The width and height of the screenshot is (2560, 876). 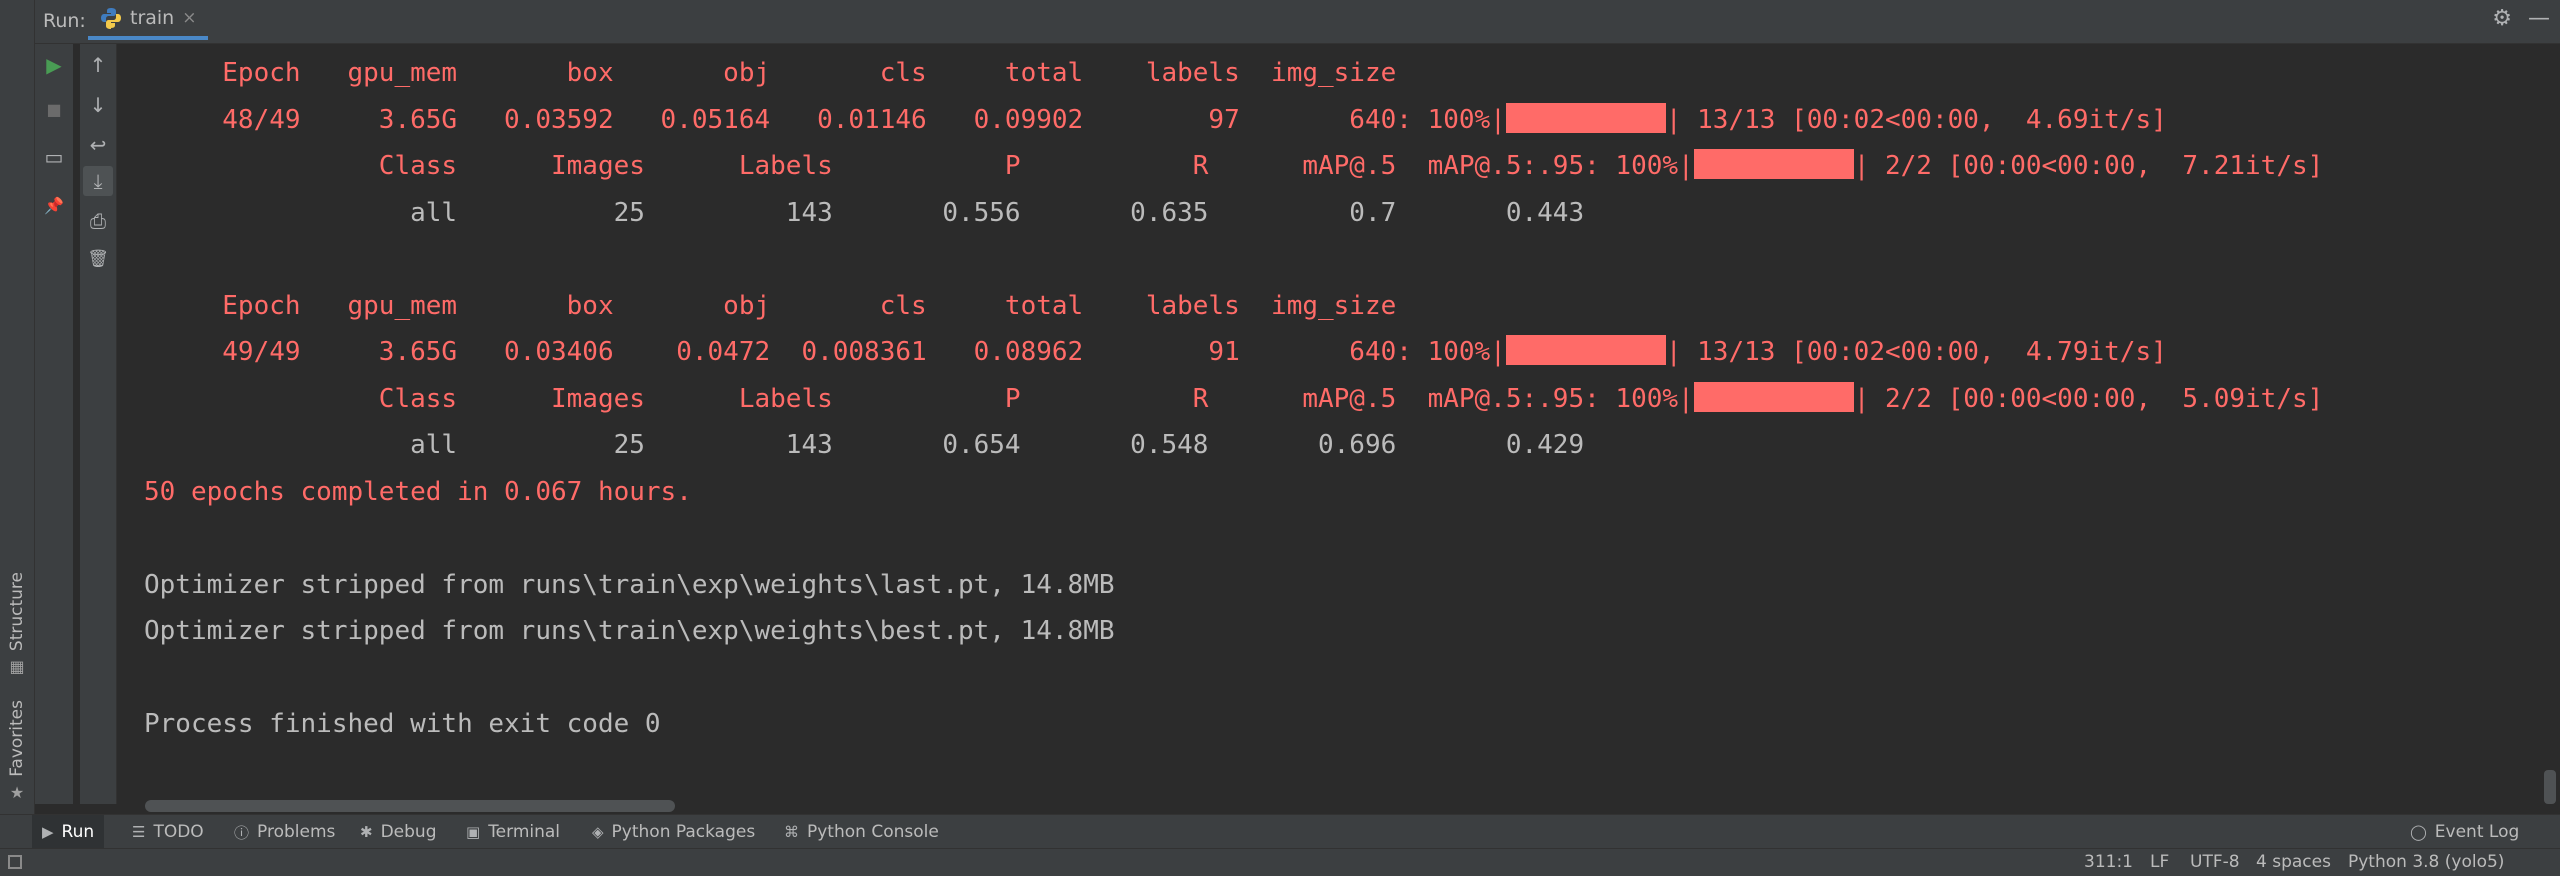 What do you see at coordinates (598, 832) in the screenshot?
I see `packages-icon: ◈` at bounding box center [598, 832].